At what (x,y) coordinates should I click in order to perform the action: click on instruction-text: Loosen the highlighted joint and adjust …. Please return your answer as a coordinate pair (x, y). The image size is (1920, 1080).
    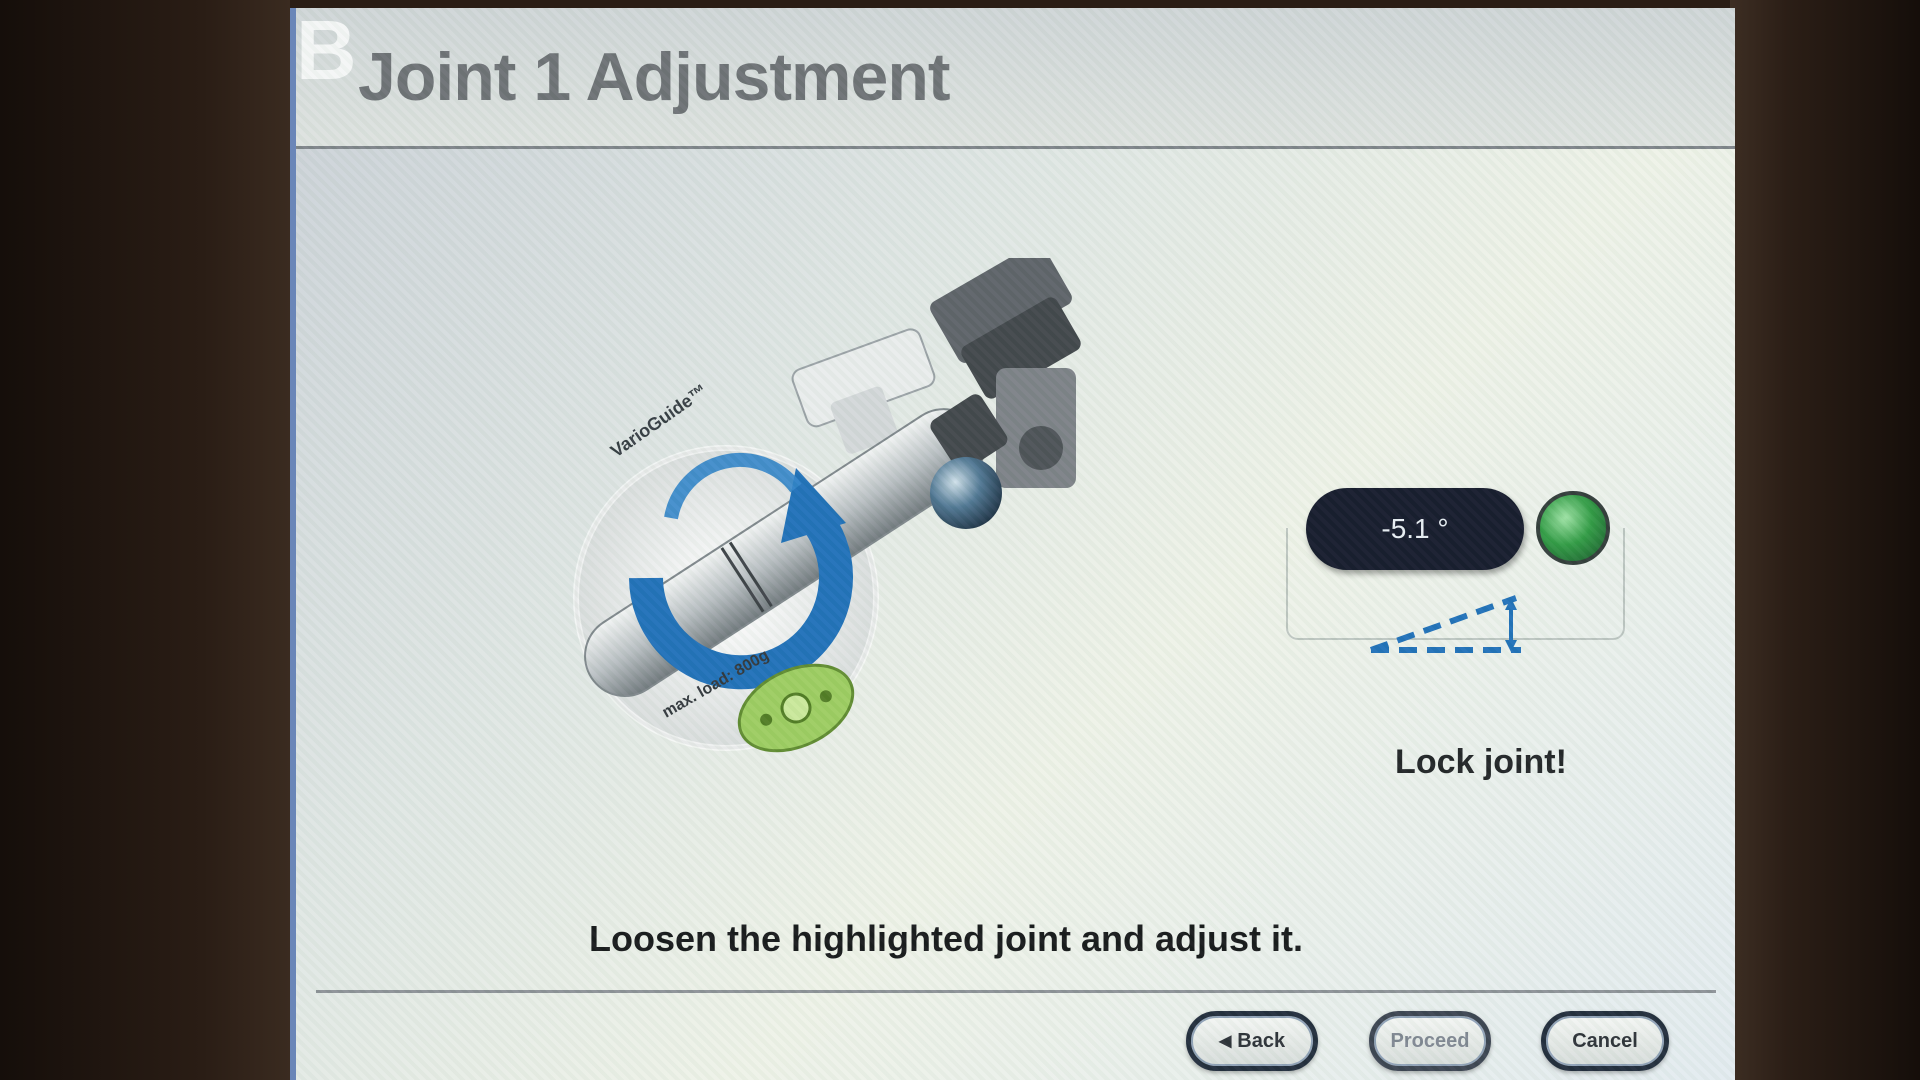
    Looking at the image, I should click on (946, 938).